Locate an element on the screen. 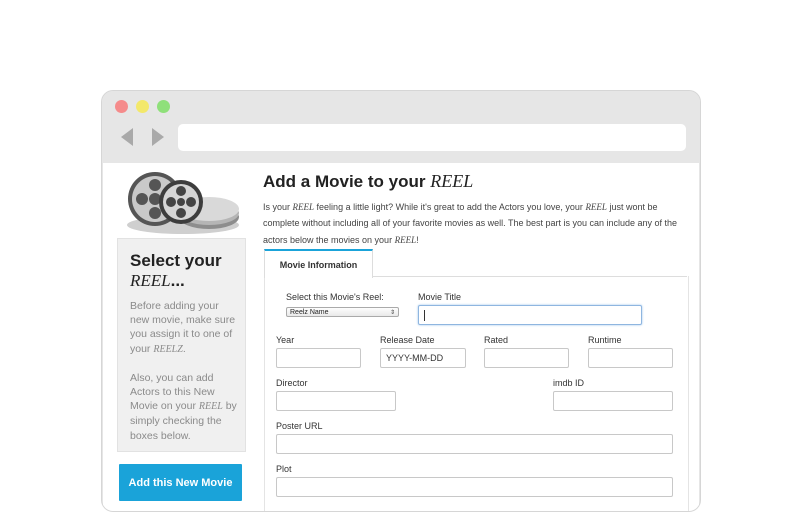 This screenshot has height=525, width=800. title-text: Add a Movie to your is located at coordinates (344, 181).